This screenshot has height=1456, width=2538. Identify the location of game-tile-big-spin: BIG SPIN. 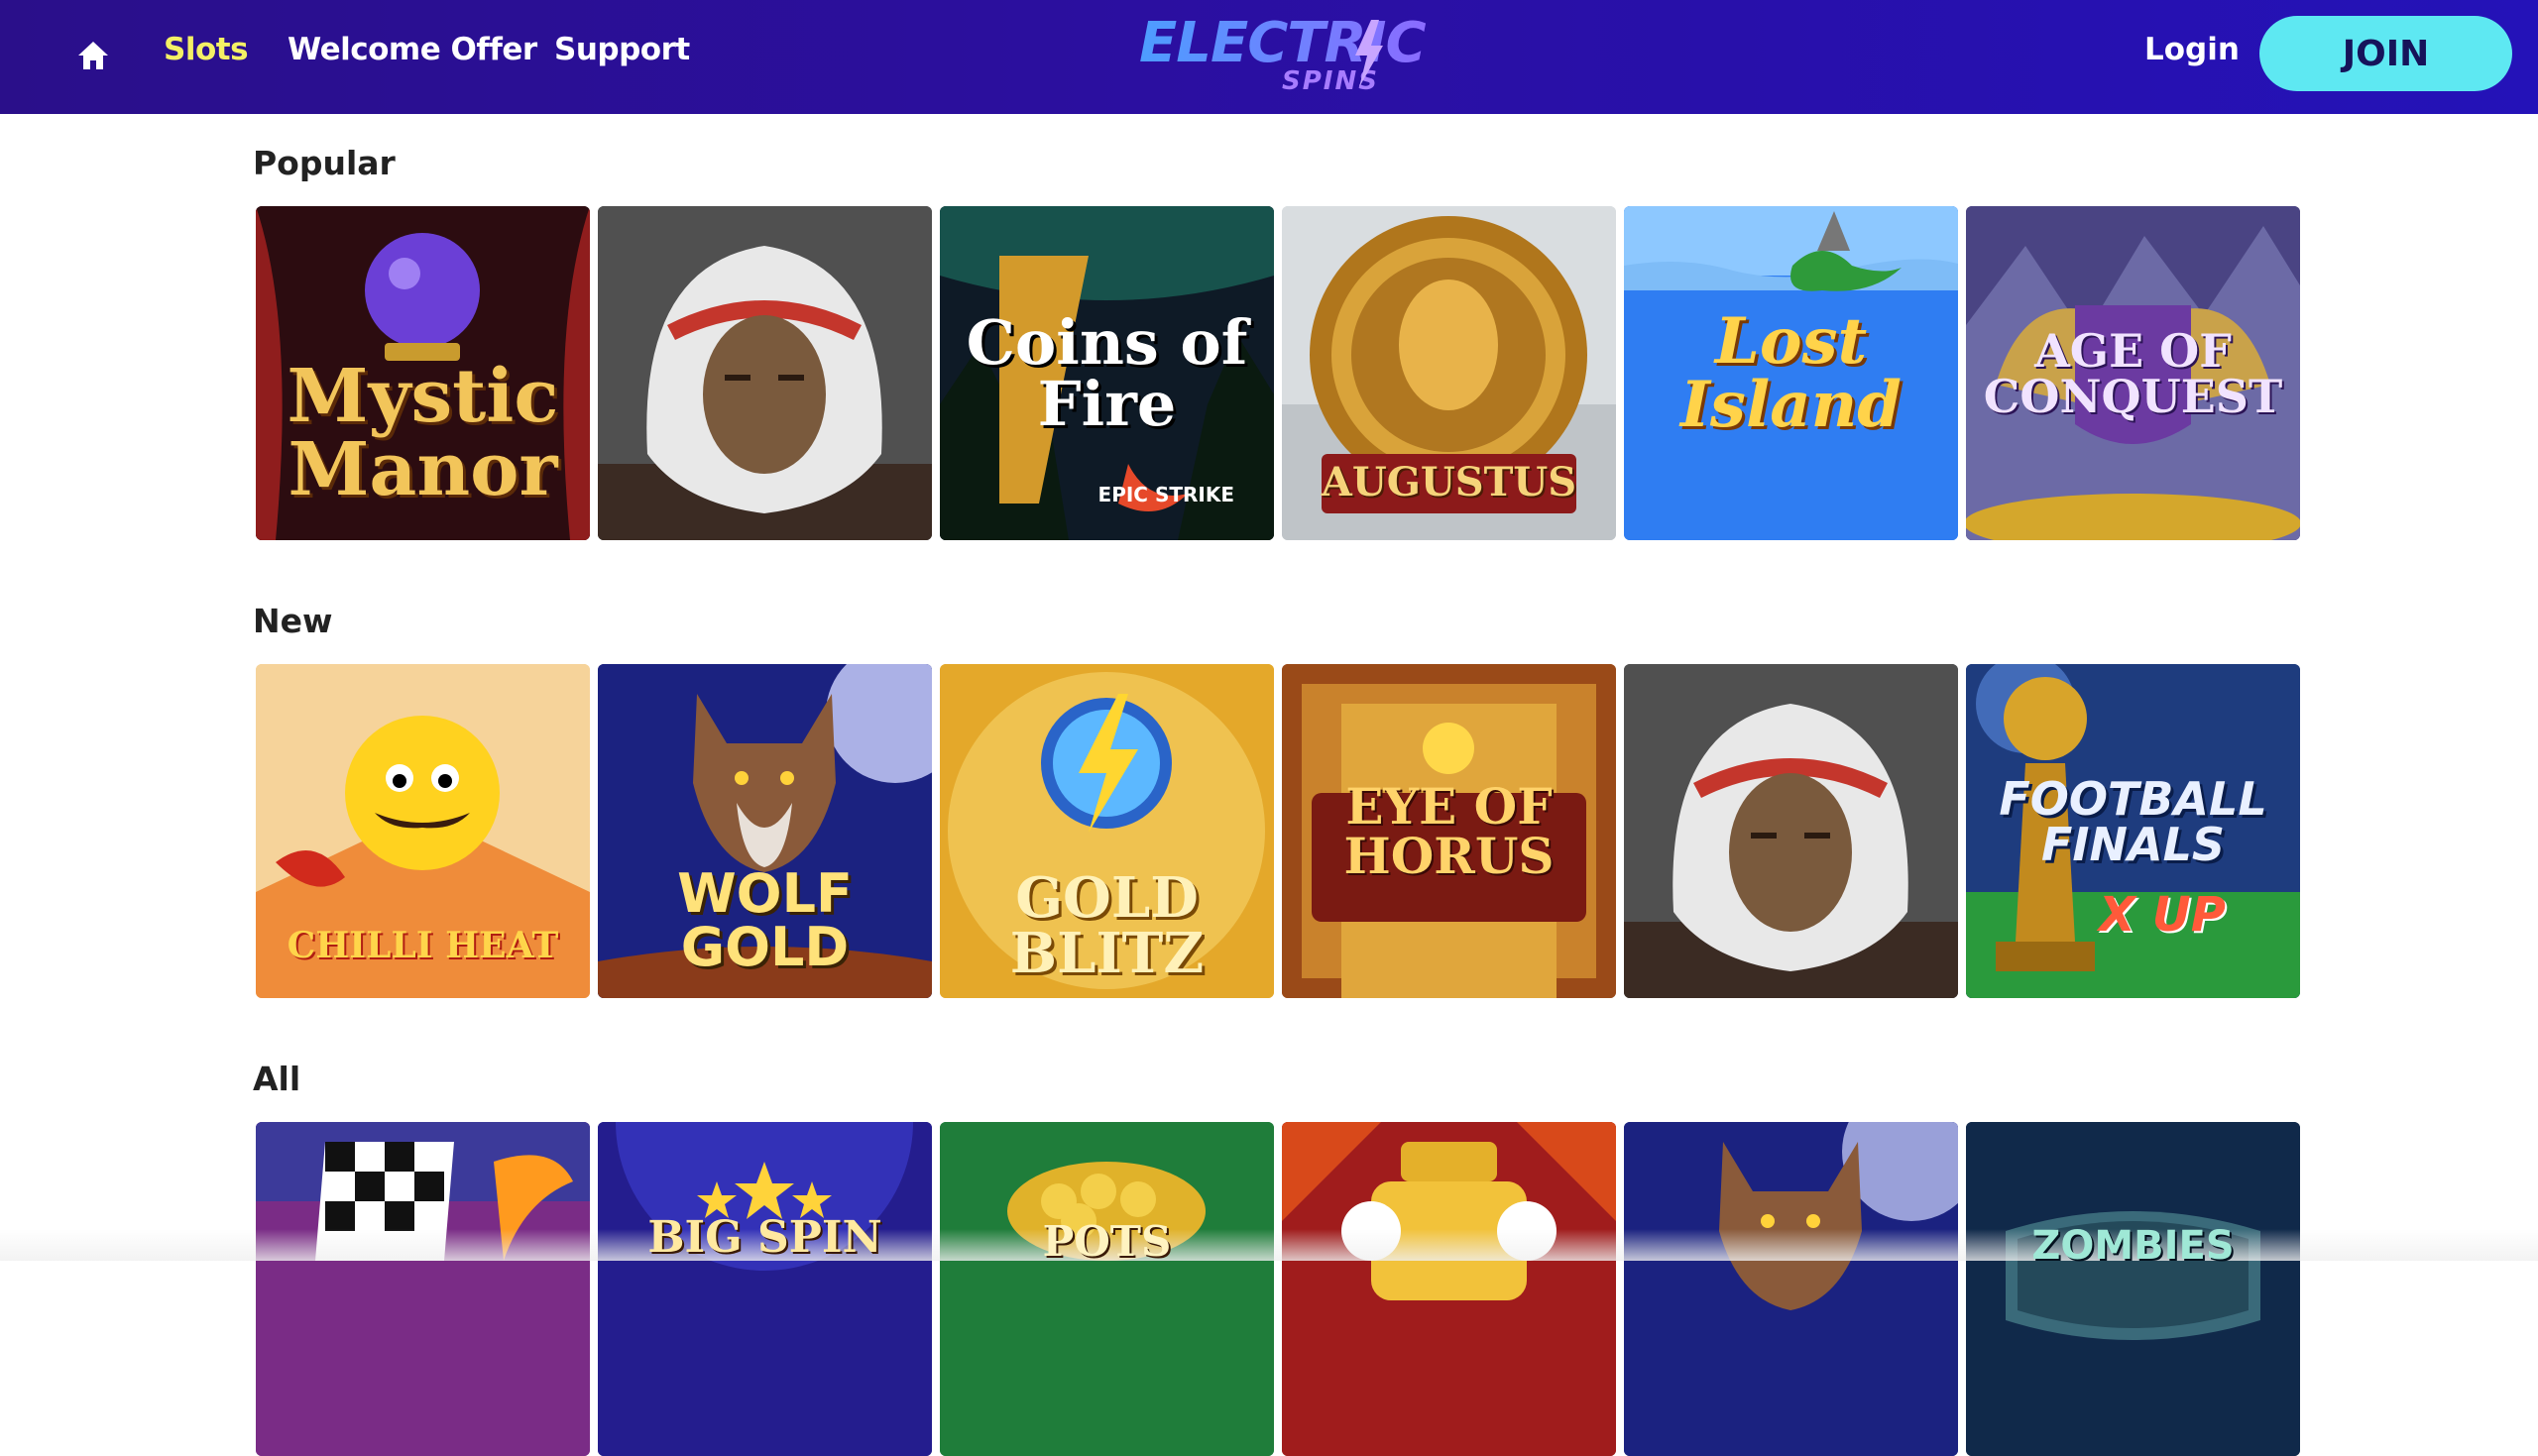
(765, 1289).